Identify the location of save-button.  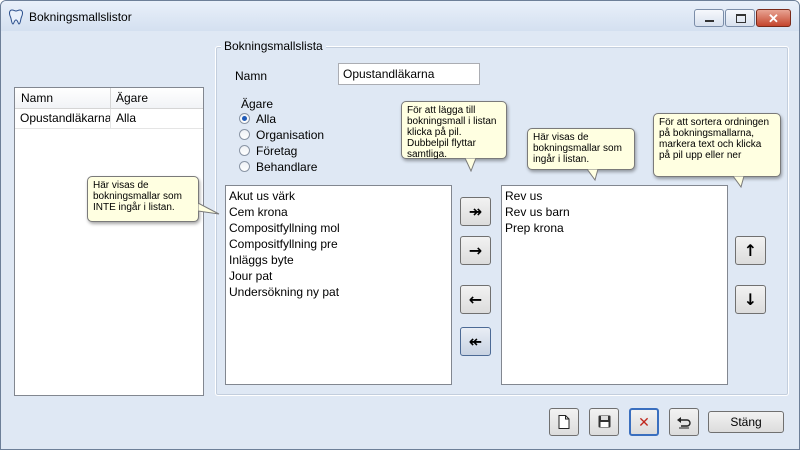
(604, 422).